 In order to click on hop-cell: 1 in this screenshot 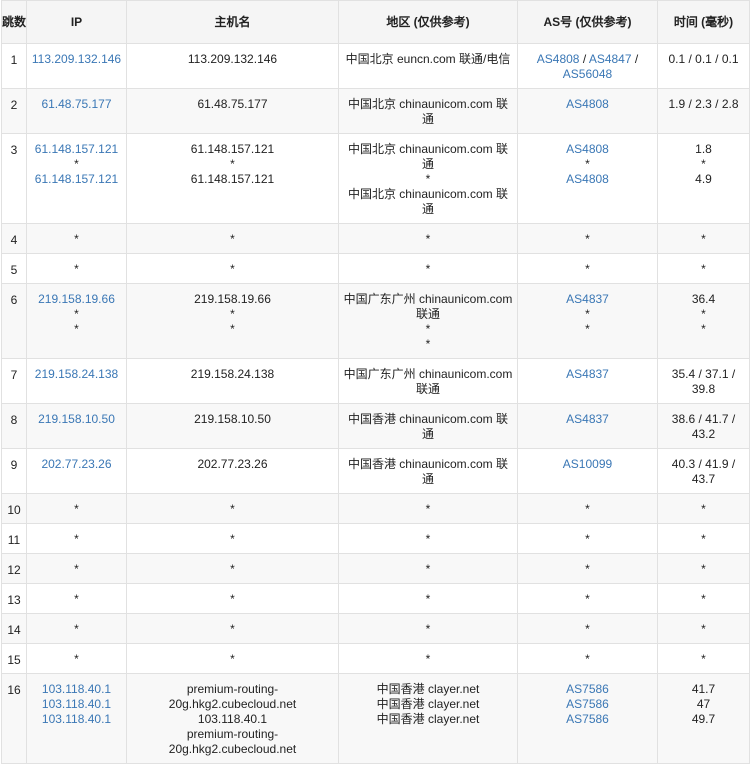, I will do `click(14, 66)`.